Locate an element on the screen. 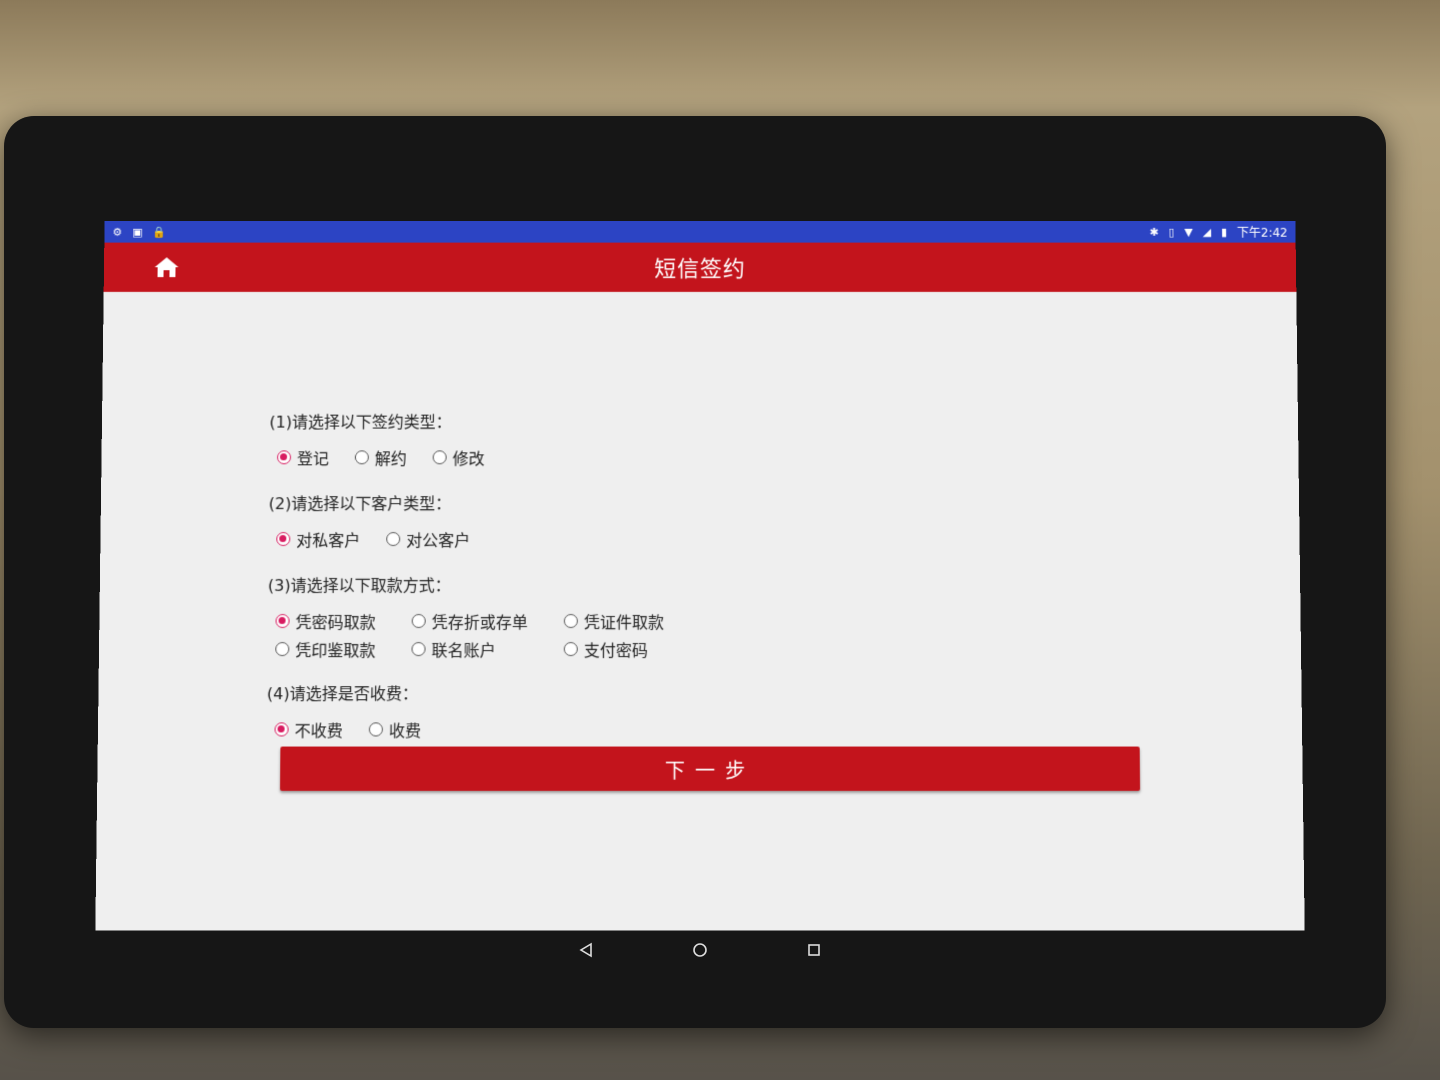 This screenshot has height=1080, width=1440. recents-icon is located at coordinates (814, 950).